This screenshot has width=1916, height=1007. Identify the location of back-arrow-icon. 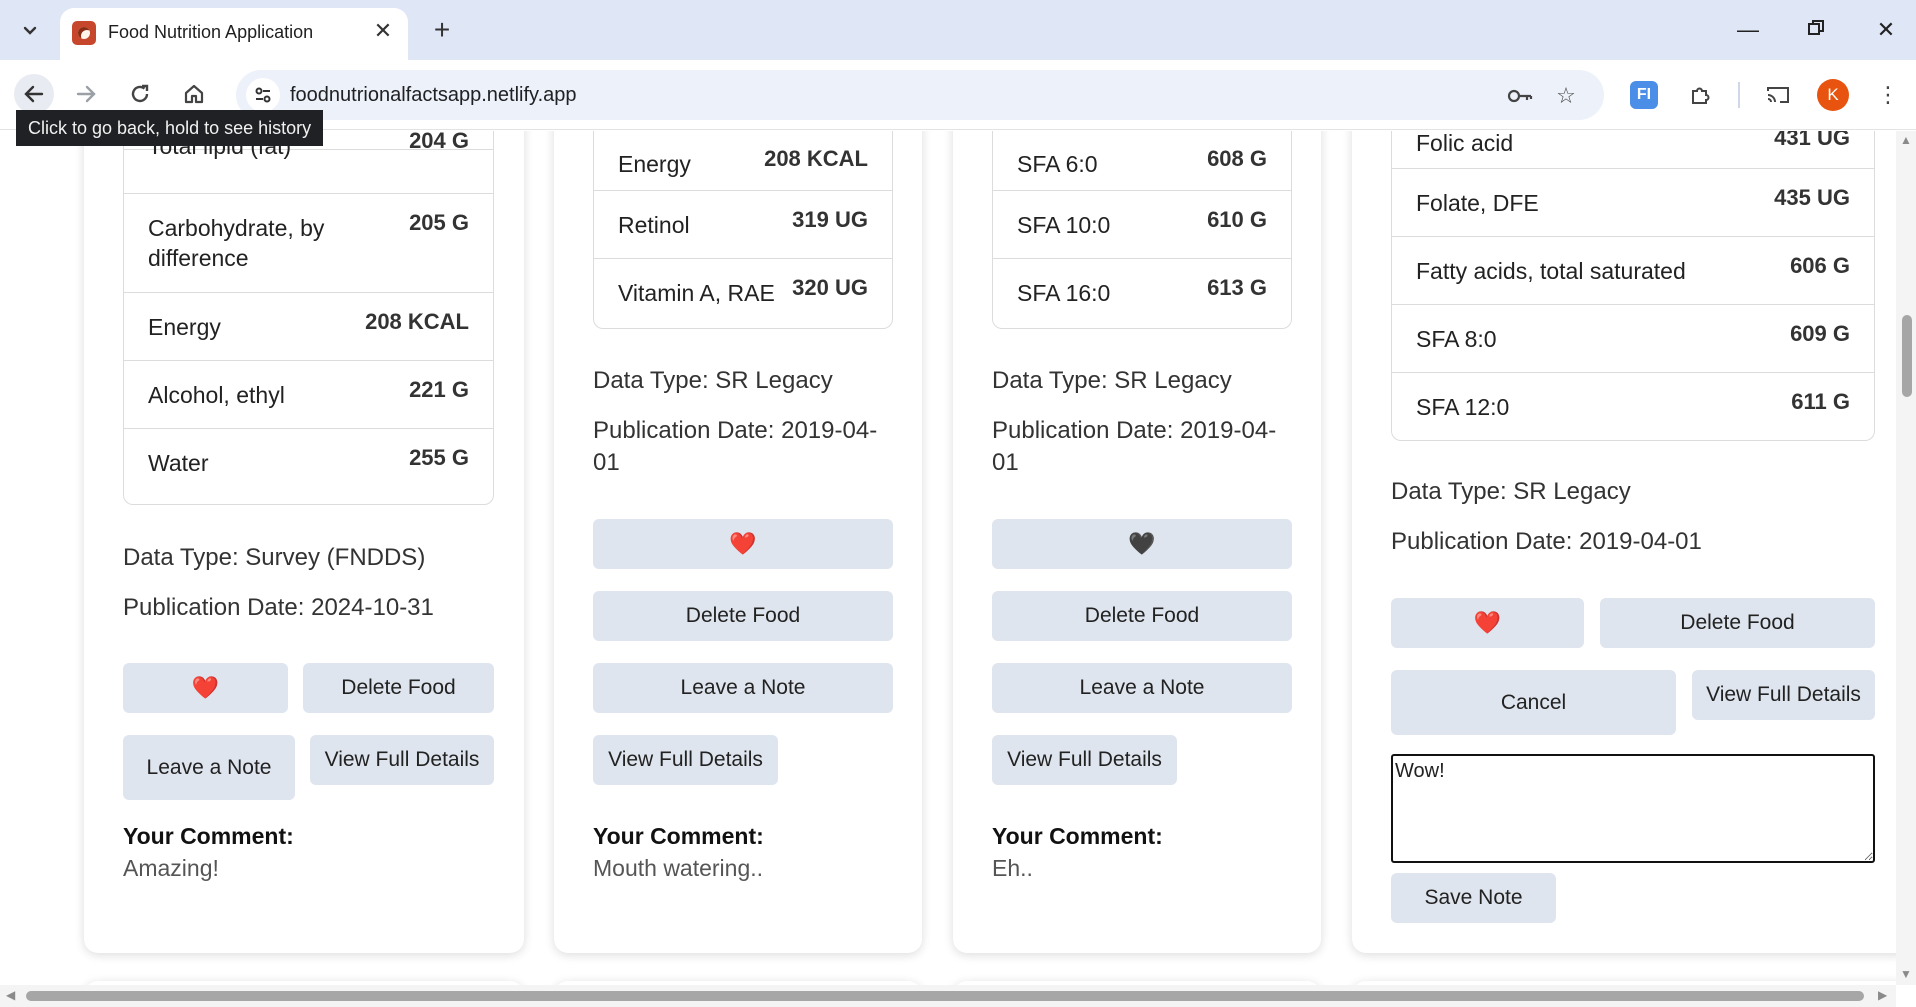
(34, 94).